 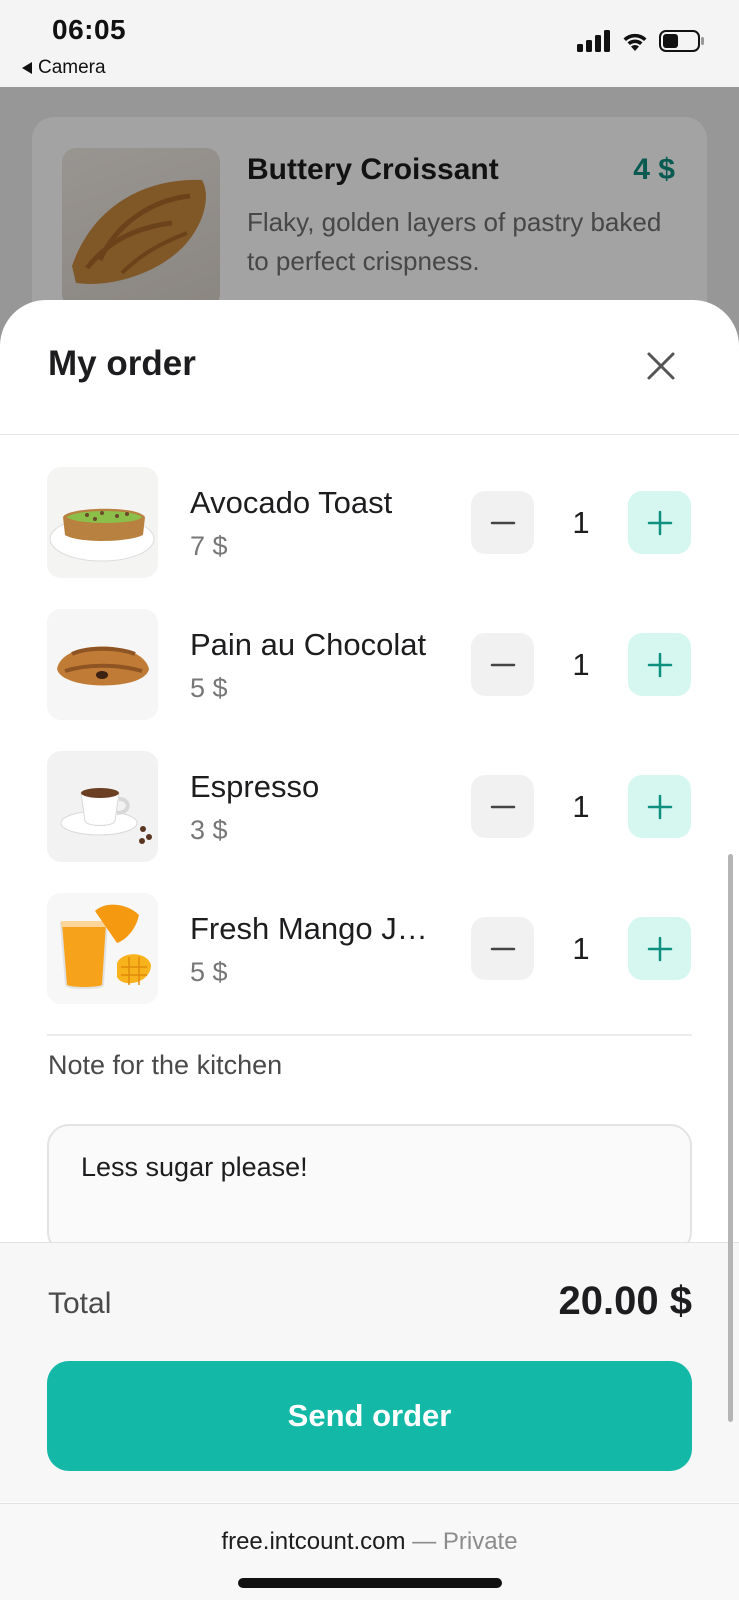 What do you see at coordinates (681, 41) in the screenshot?
I see `battery-icon` at bounding box center [681, 41].